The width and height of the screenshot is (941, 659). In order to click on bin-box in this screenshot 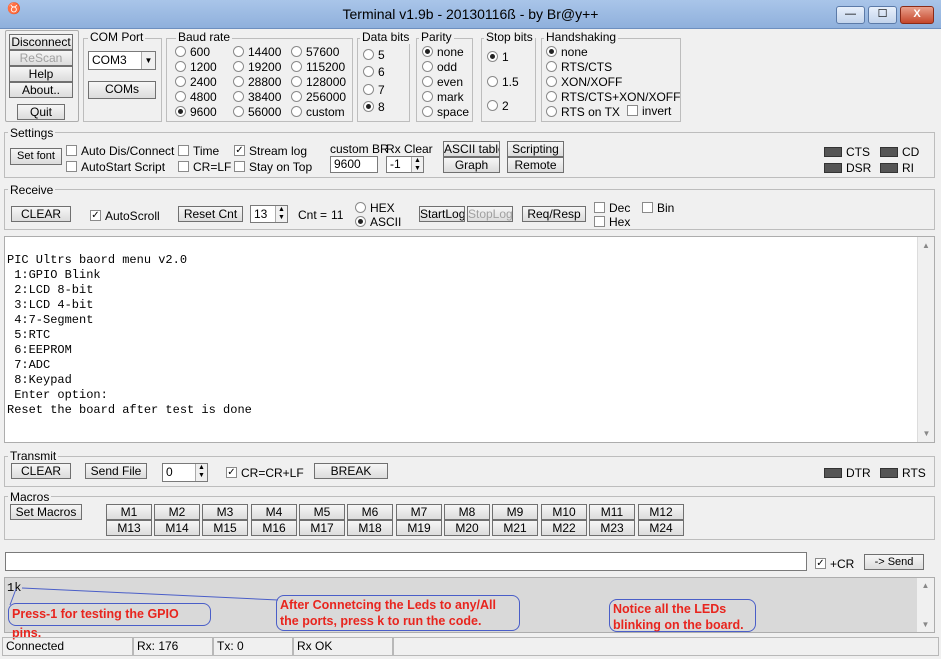, I will do `click(647, 208)`.